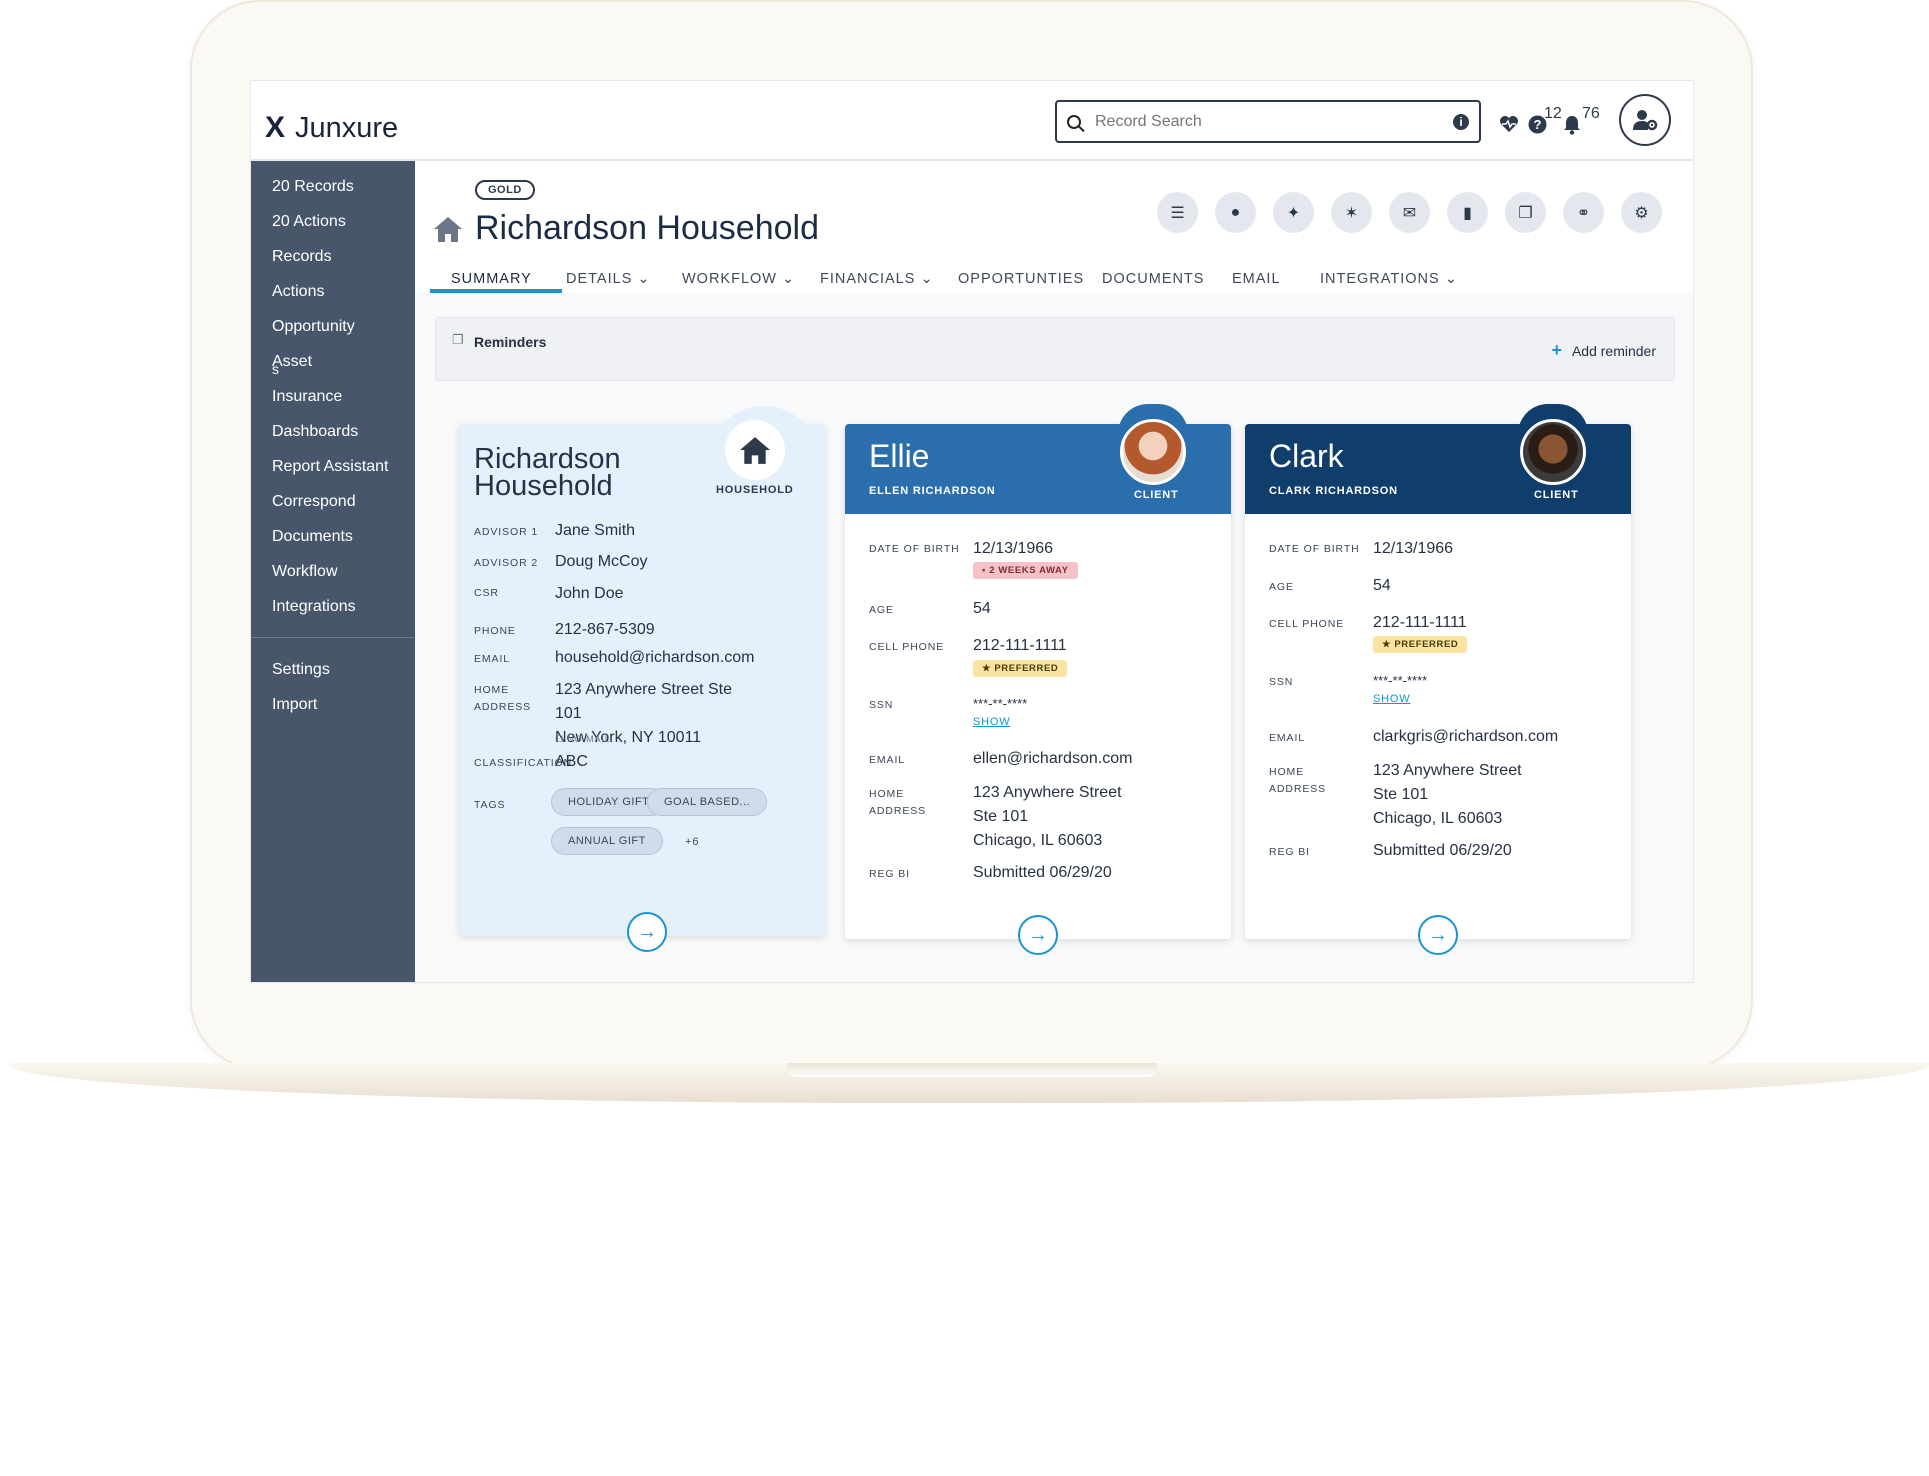 The height and width of the screenshot is (1476, 1929). I want to click on add-task-icon: ☰, so click(1177, 212).